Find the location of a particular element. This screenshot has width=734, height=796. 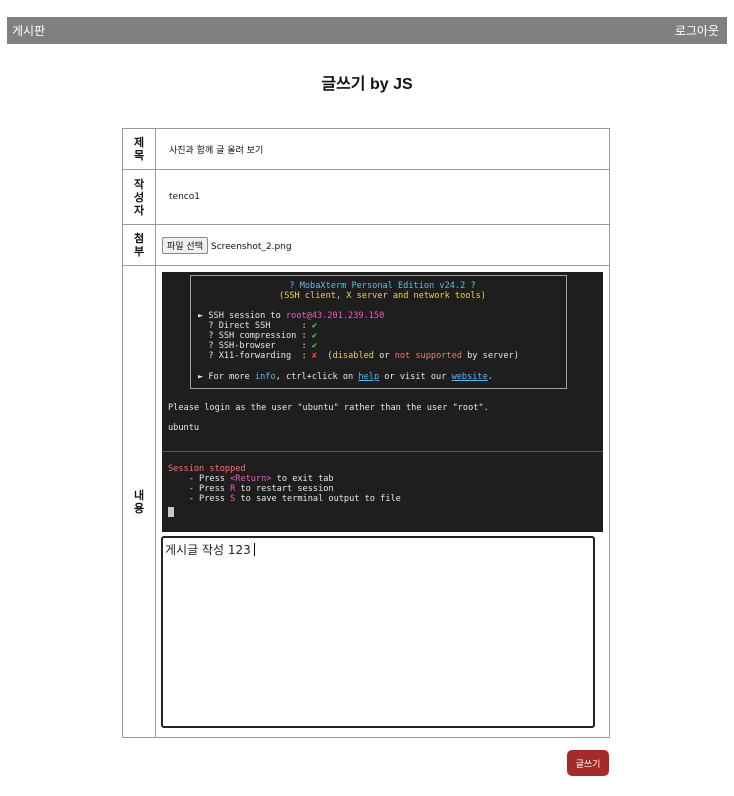

file-select-button: 파일 선택 is located at coordinates (185, 245).